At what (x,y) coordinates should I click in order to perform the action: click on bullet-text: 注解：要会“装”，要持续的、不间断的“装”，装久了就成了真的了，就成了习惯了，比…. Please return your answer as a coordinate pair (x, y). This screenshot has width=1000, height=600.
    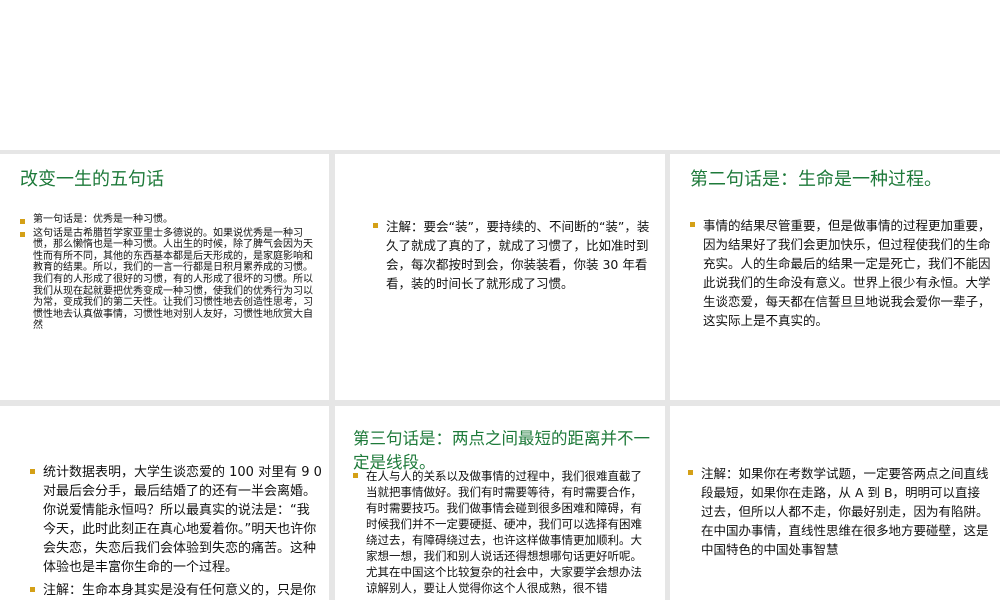
    Looking at the image, I should click on (518, 255).